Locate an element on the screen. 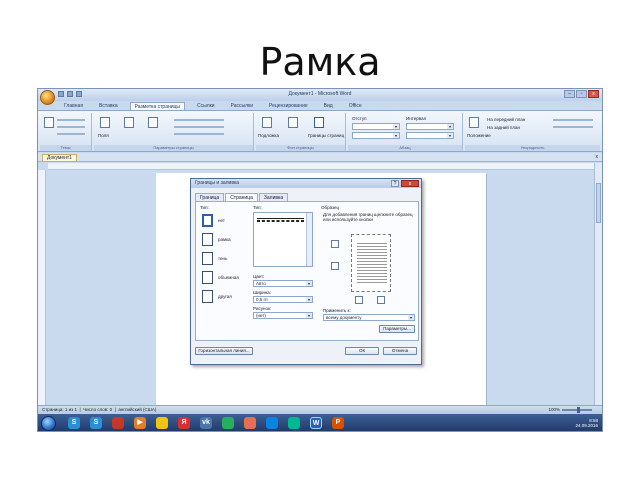  vk-icon: vk is located at coordinates (206, 423).